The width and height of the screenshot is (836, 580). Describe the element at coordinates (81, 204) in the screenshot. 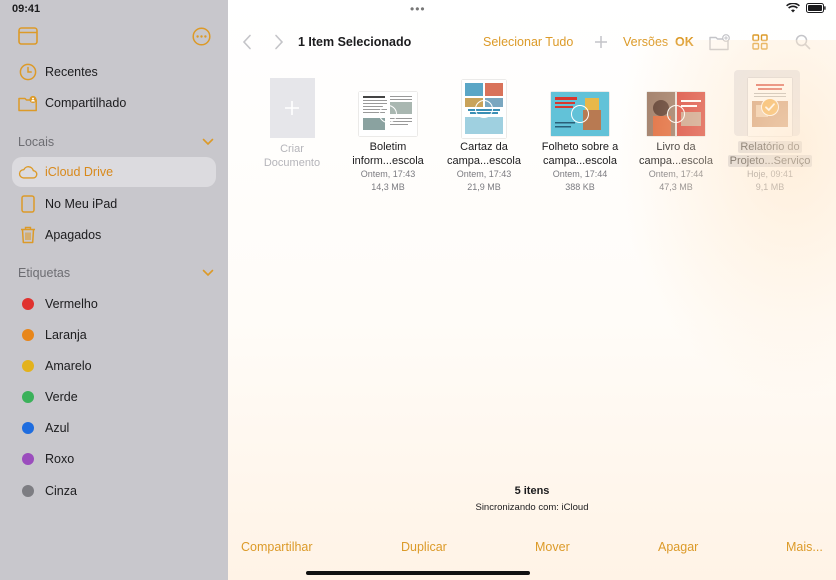

I see `sidebar-item-label: No Meu iPad` at that location.